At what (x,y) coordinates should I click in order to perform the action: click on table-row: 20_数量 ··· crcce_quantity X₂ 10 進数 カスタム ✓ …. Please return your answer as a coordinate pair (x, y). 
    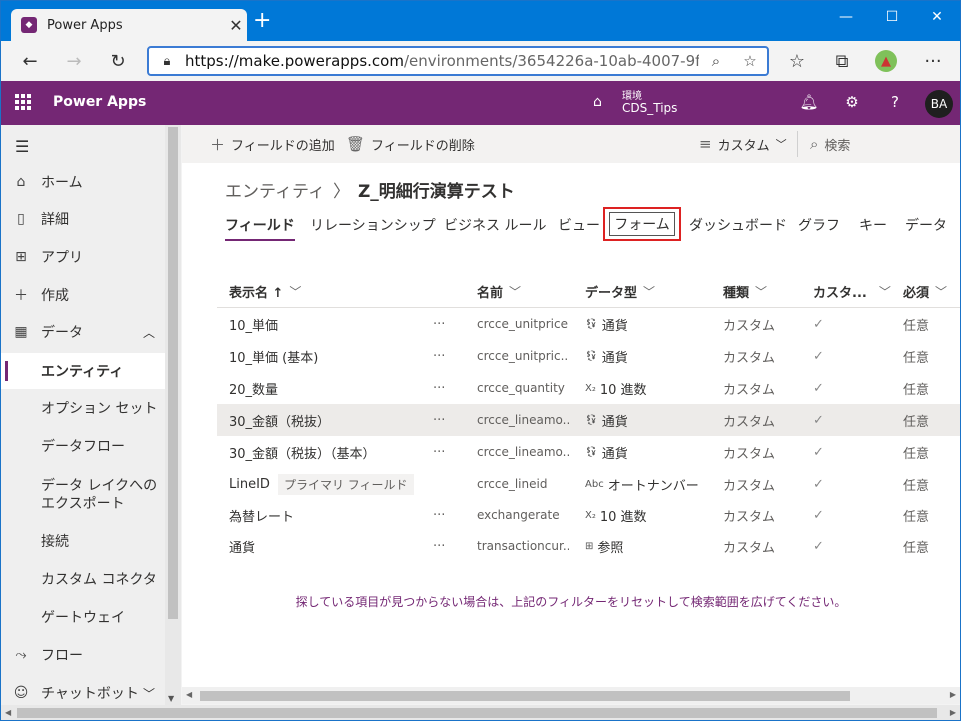
    Looking at the image, I should click on (588, 388).